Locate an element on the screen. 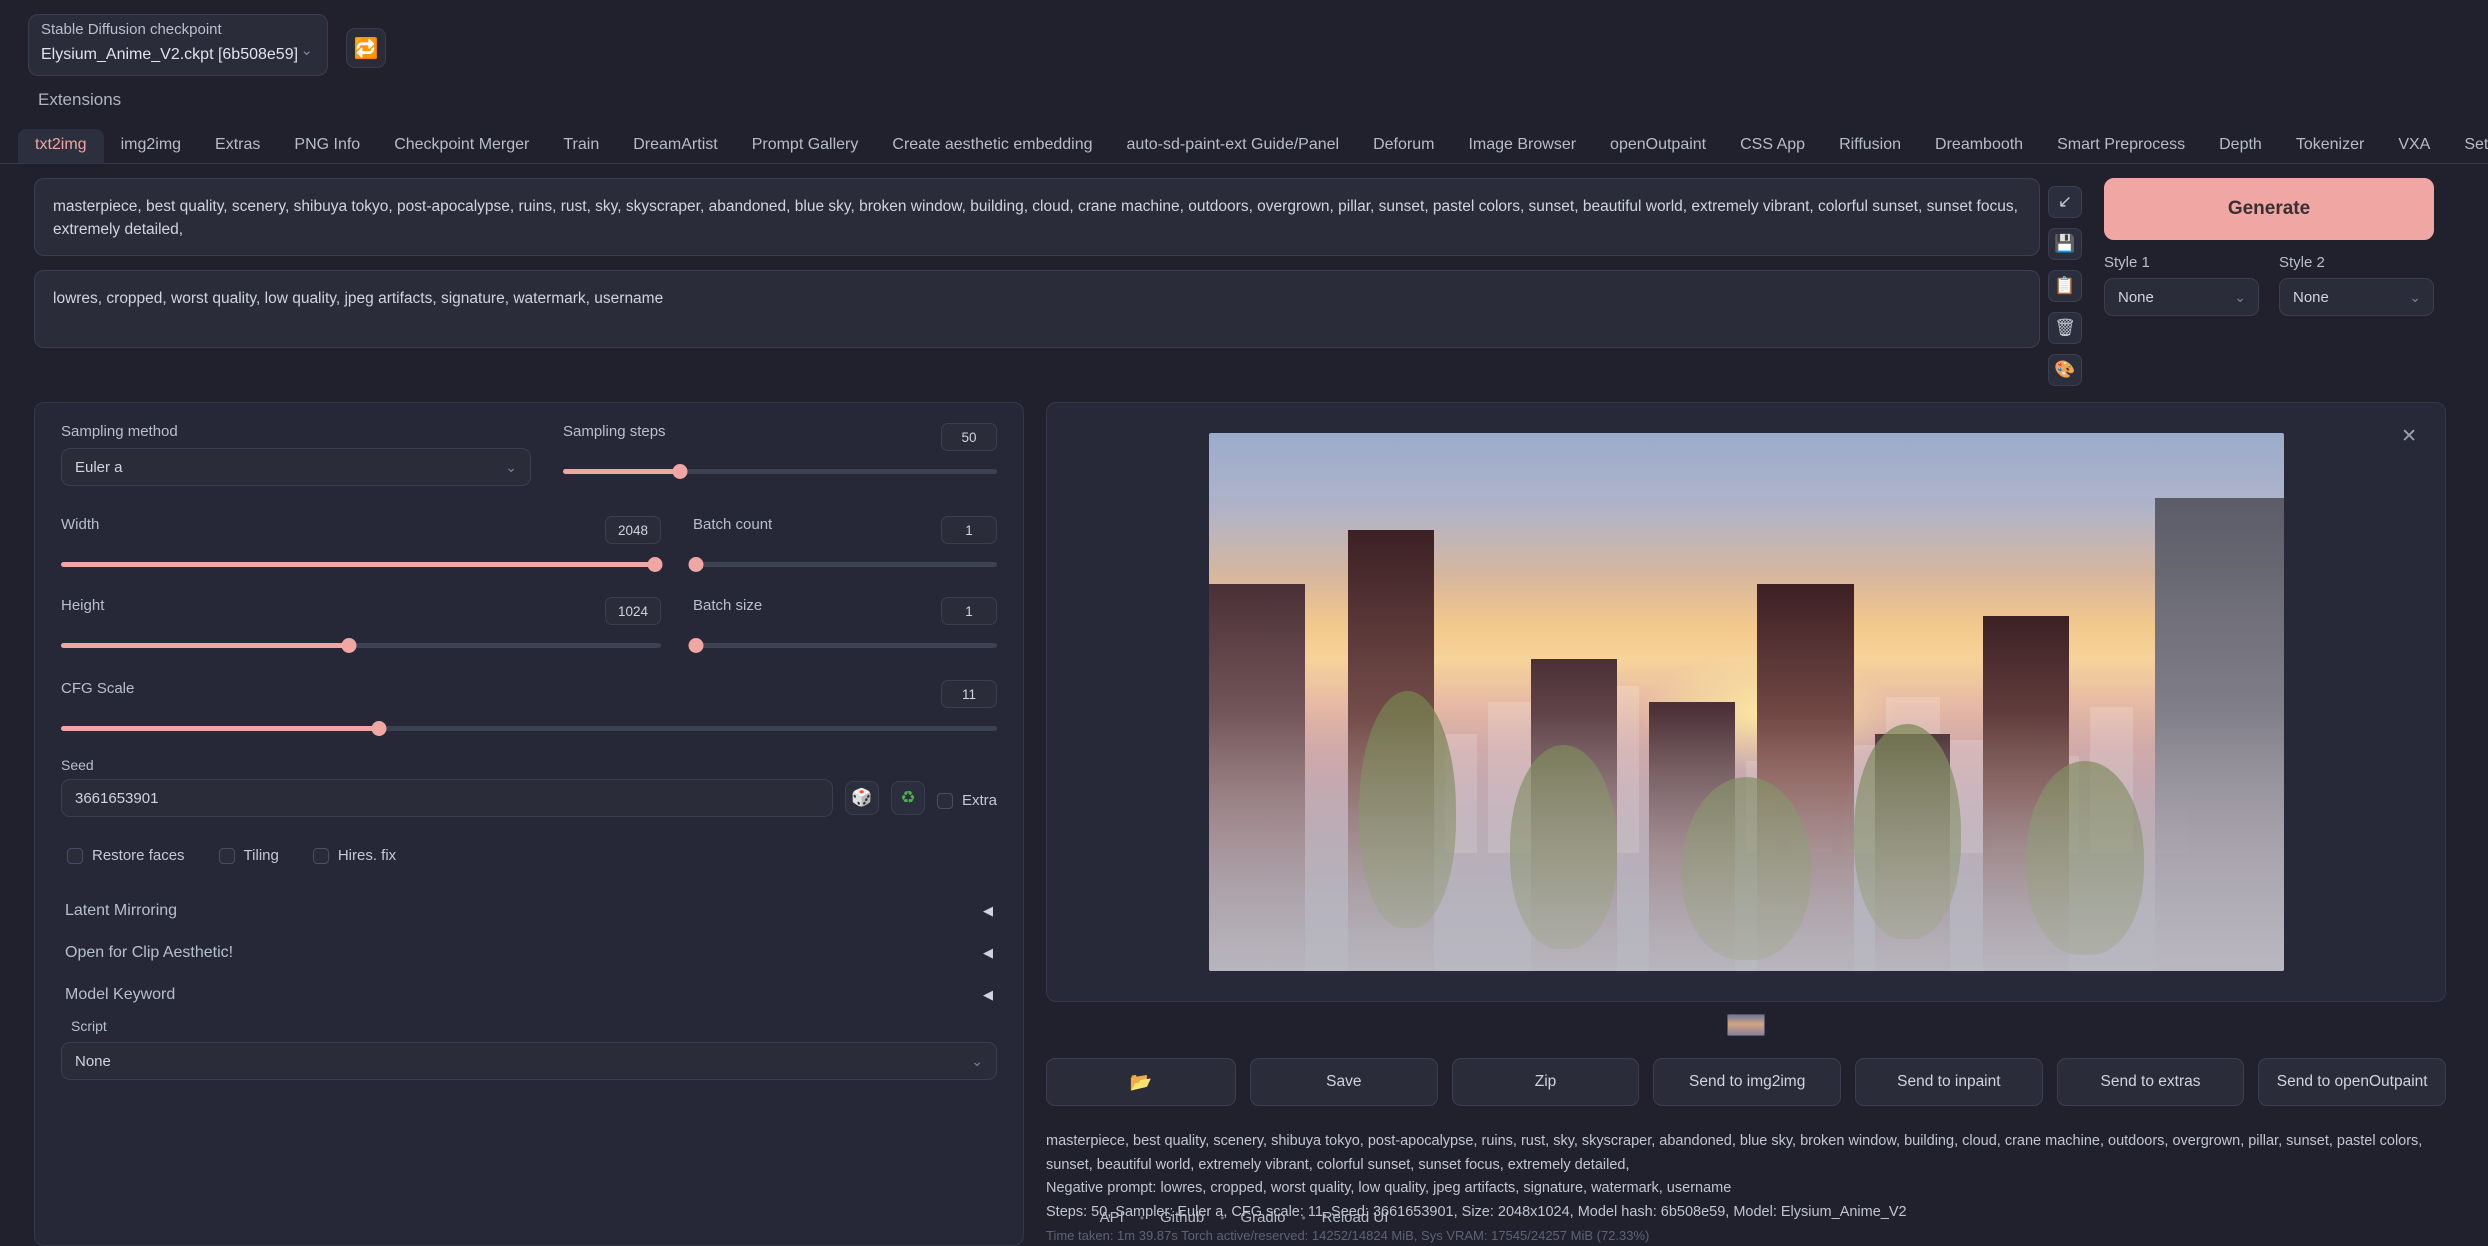  tab-prompt-gallery: Prompt Gallery is located at coordinates (805, 146).